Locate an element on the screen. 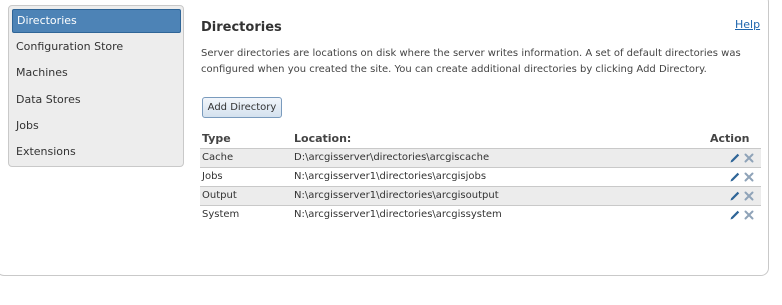  column-header-location: Location: is located at coordinates (323, 138).